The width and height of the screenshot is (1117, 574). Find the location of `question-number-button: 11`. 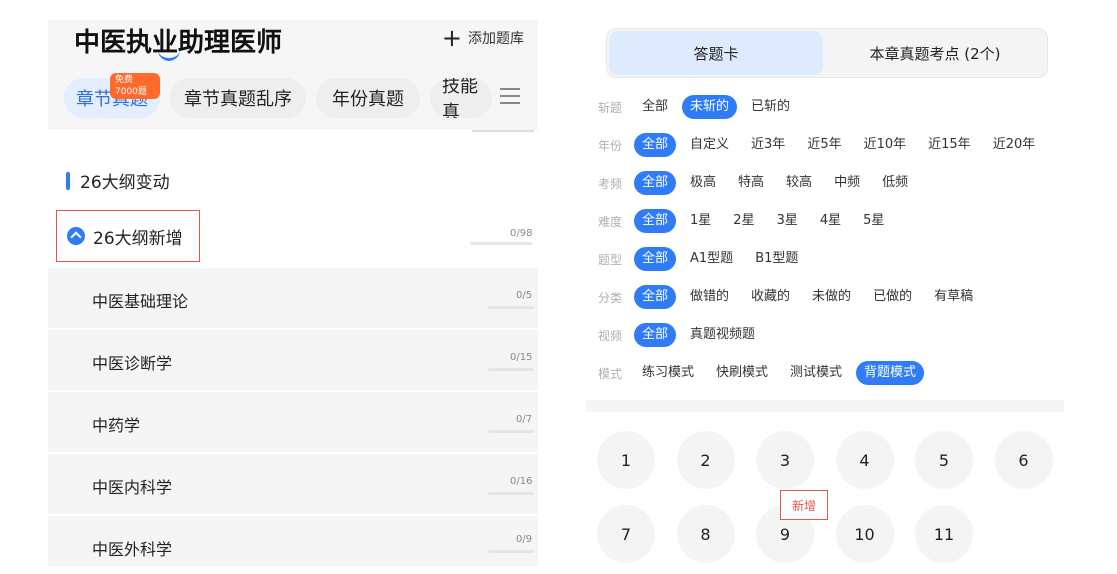

question-number-button: 11 is located at coordinates (944, 534).